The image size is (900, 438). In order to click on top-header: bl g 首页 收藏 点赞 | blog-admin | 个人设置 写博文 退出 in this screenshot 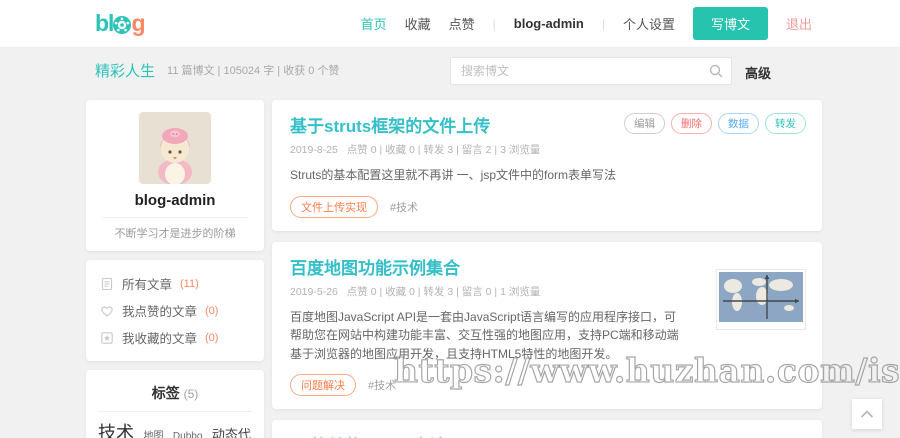, I will do `click(450, 24)`.